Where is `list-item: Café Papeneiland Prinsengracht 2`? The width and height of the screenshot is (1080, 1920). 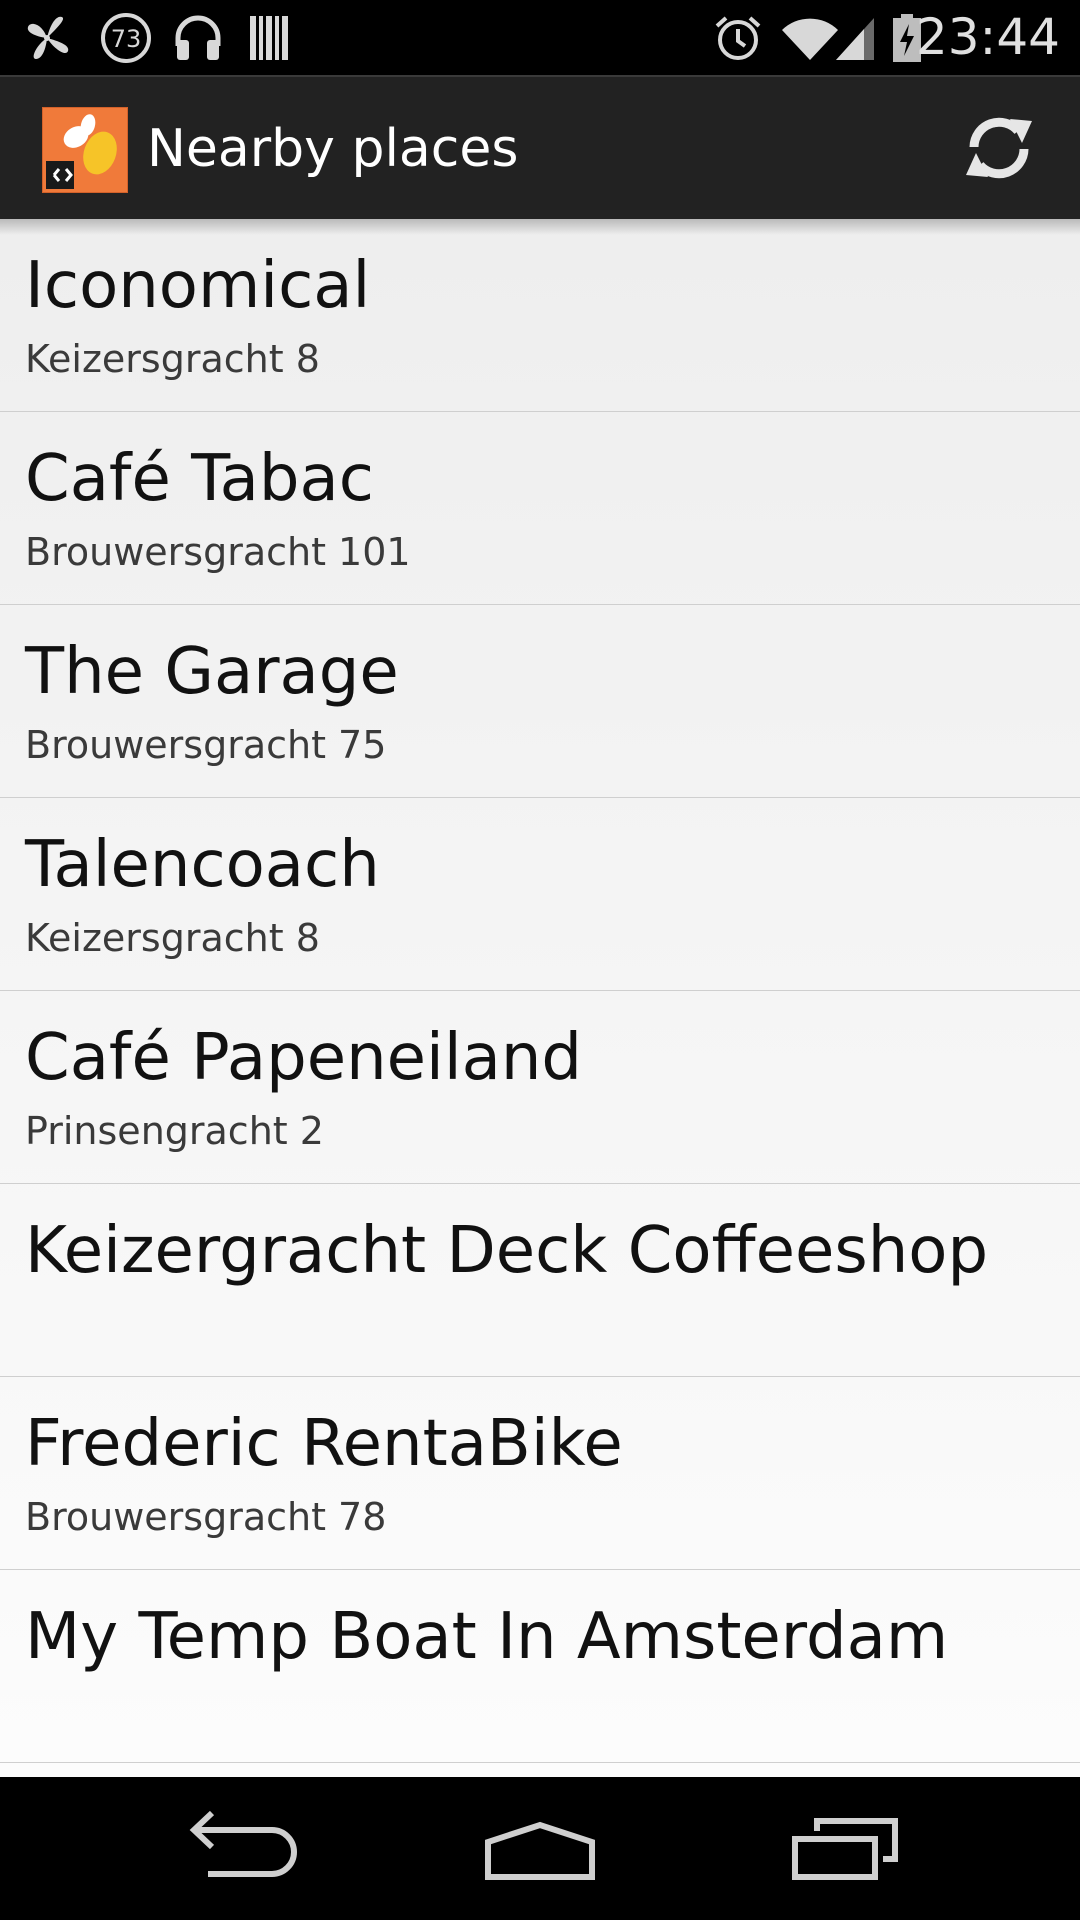 list-item: Café Papeneiland Prinsengracht 2 is located at coordinates (540, 1087).